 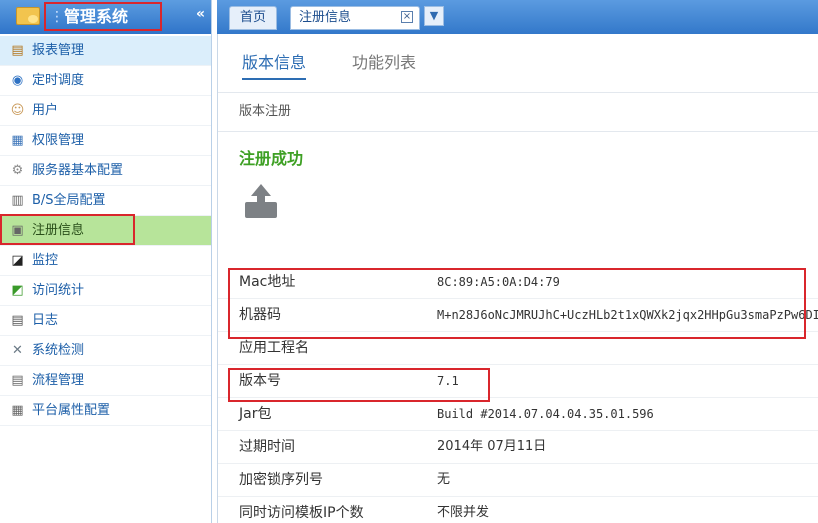 What do you see at coordinates (67, 229) in the screenshot?
I see `highlight-registration-item` at bounding box center [67, 229].